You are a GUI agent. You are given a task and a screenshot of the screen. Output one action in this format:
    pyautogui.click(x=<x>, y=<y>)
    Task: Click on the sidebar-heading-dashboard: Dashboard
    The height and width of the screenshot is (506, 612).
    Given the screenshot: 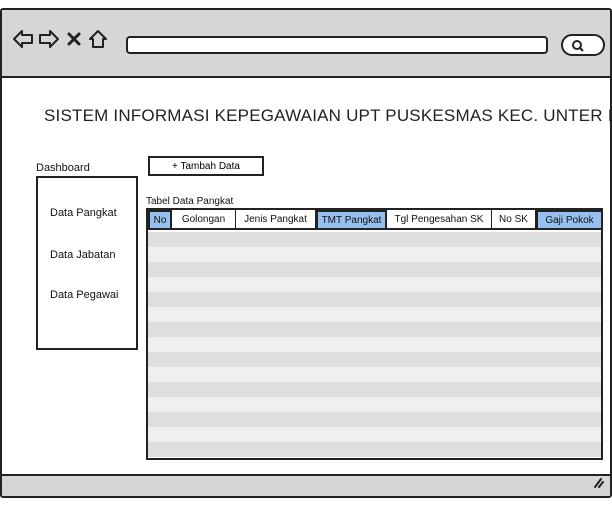 What is the action you would take?
    pyautogui.click(x=63, y=168)
    